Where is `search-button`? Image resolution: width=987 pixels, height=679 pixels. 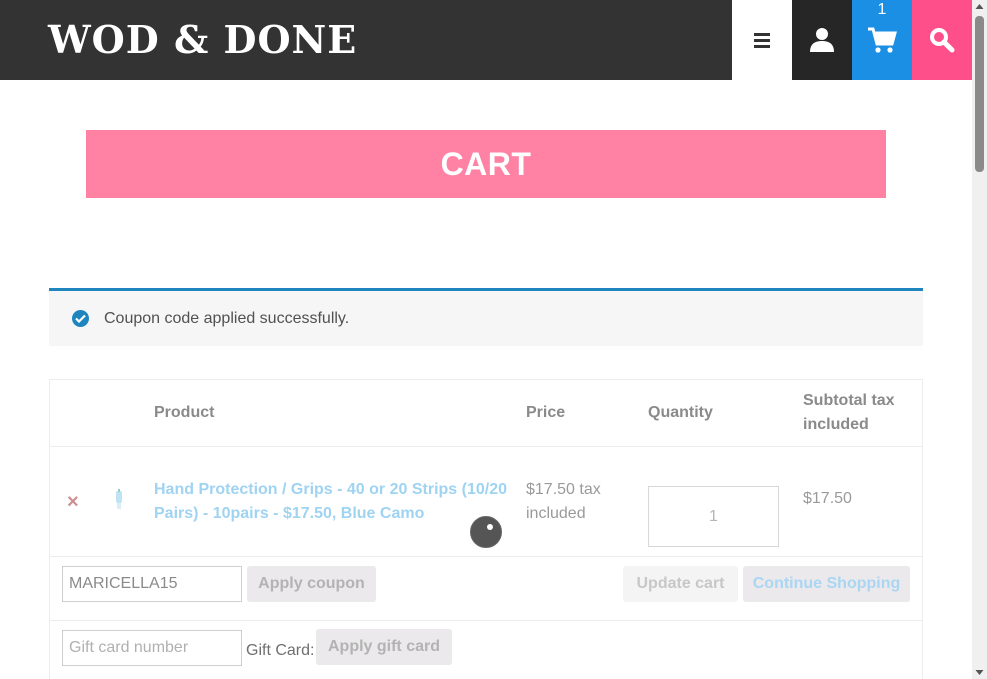
search-button is located at coordinates (942, 40).